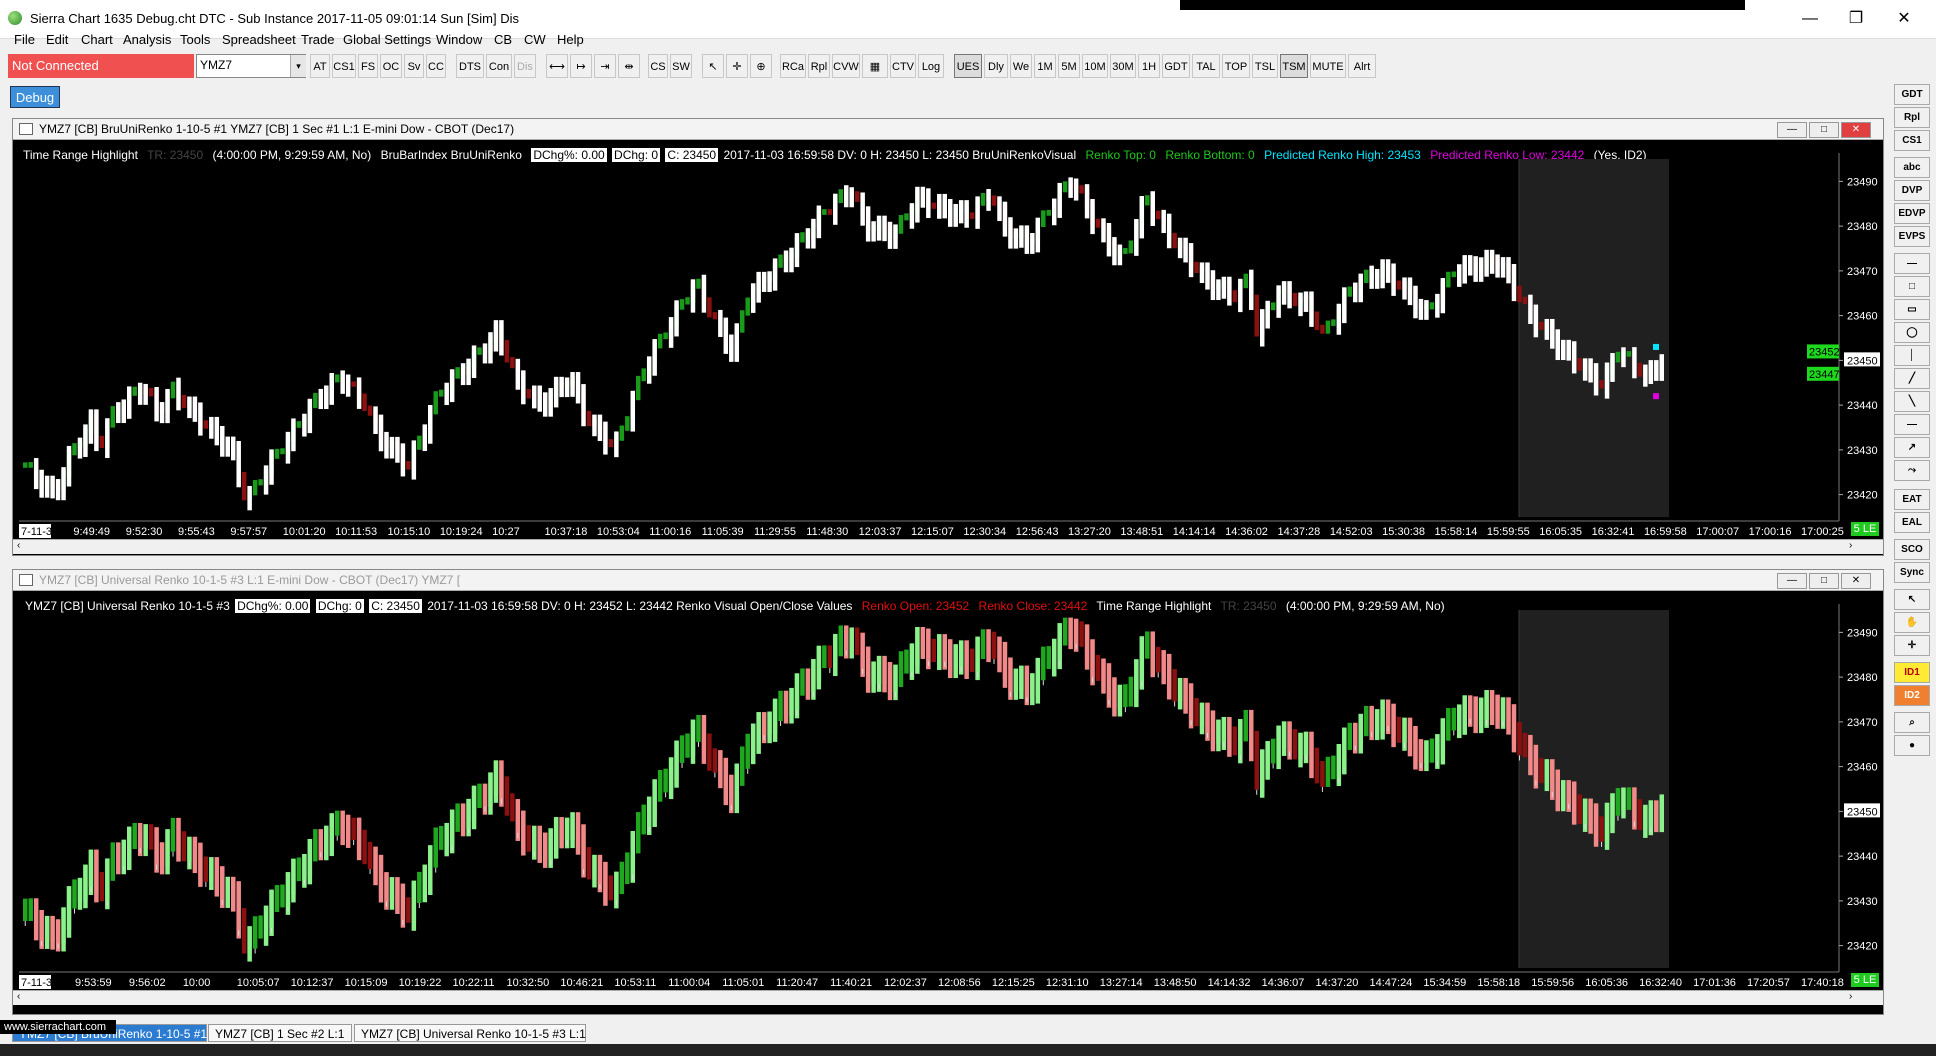 This screenshot has height=1056, width=1936. Describe the element at coordinates (1912, 695) in the screenshot. I see `tool-button-25: ID2` at that location.